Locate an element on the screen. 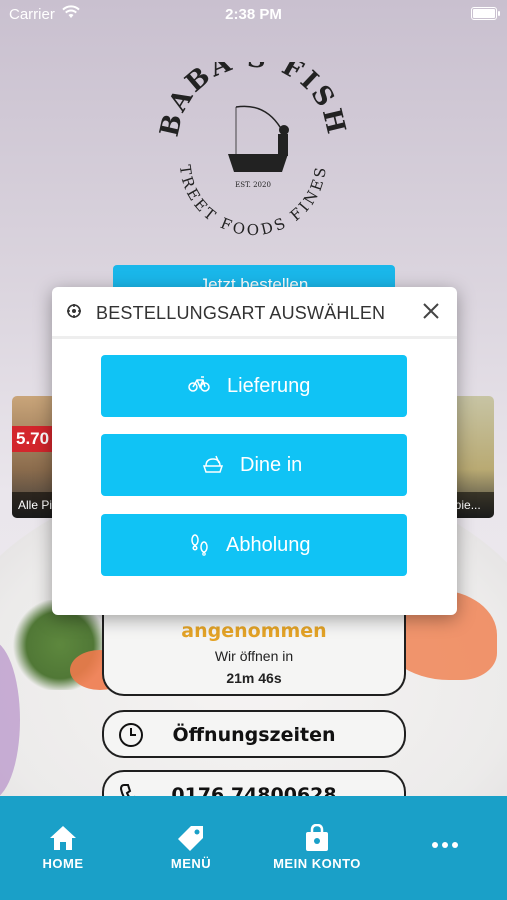 This screenshot has height=900, width=507. tab-home: HOME is located at coordinates (63, 848).